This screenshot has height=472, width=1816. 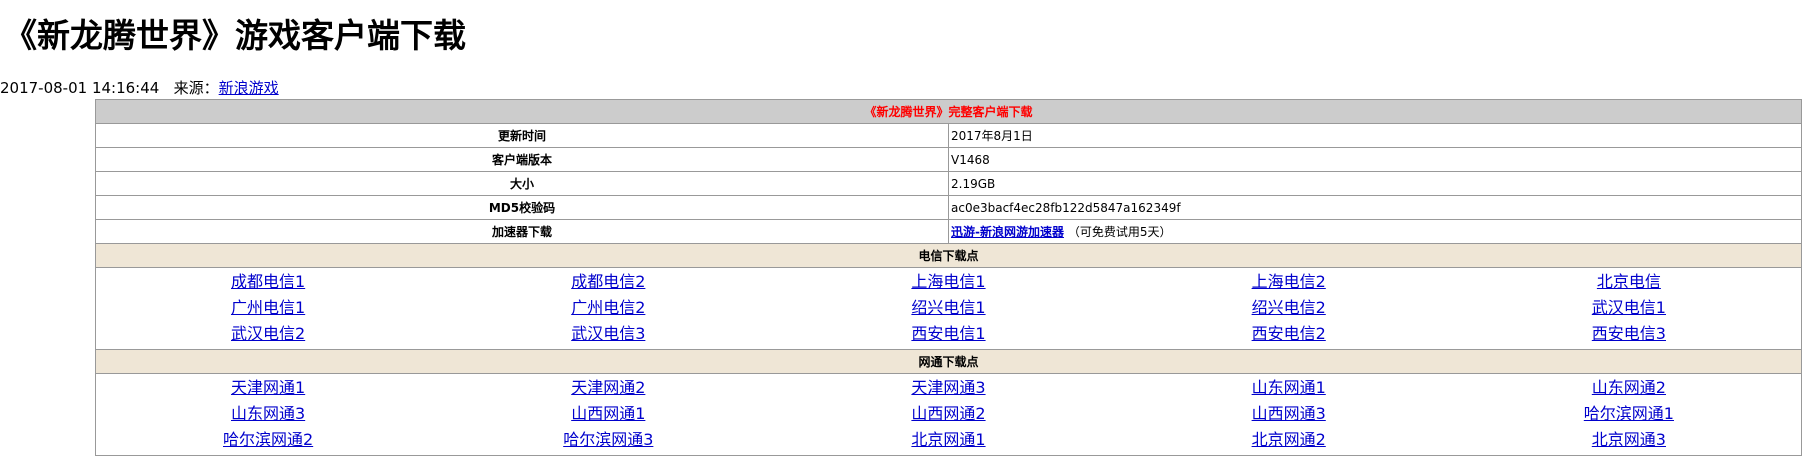 I want to click on download-link: 武汉电信2, so click(x=268, y=334).